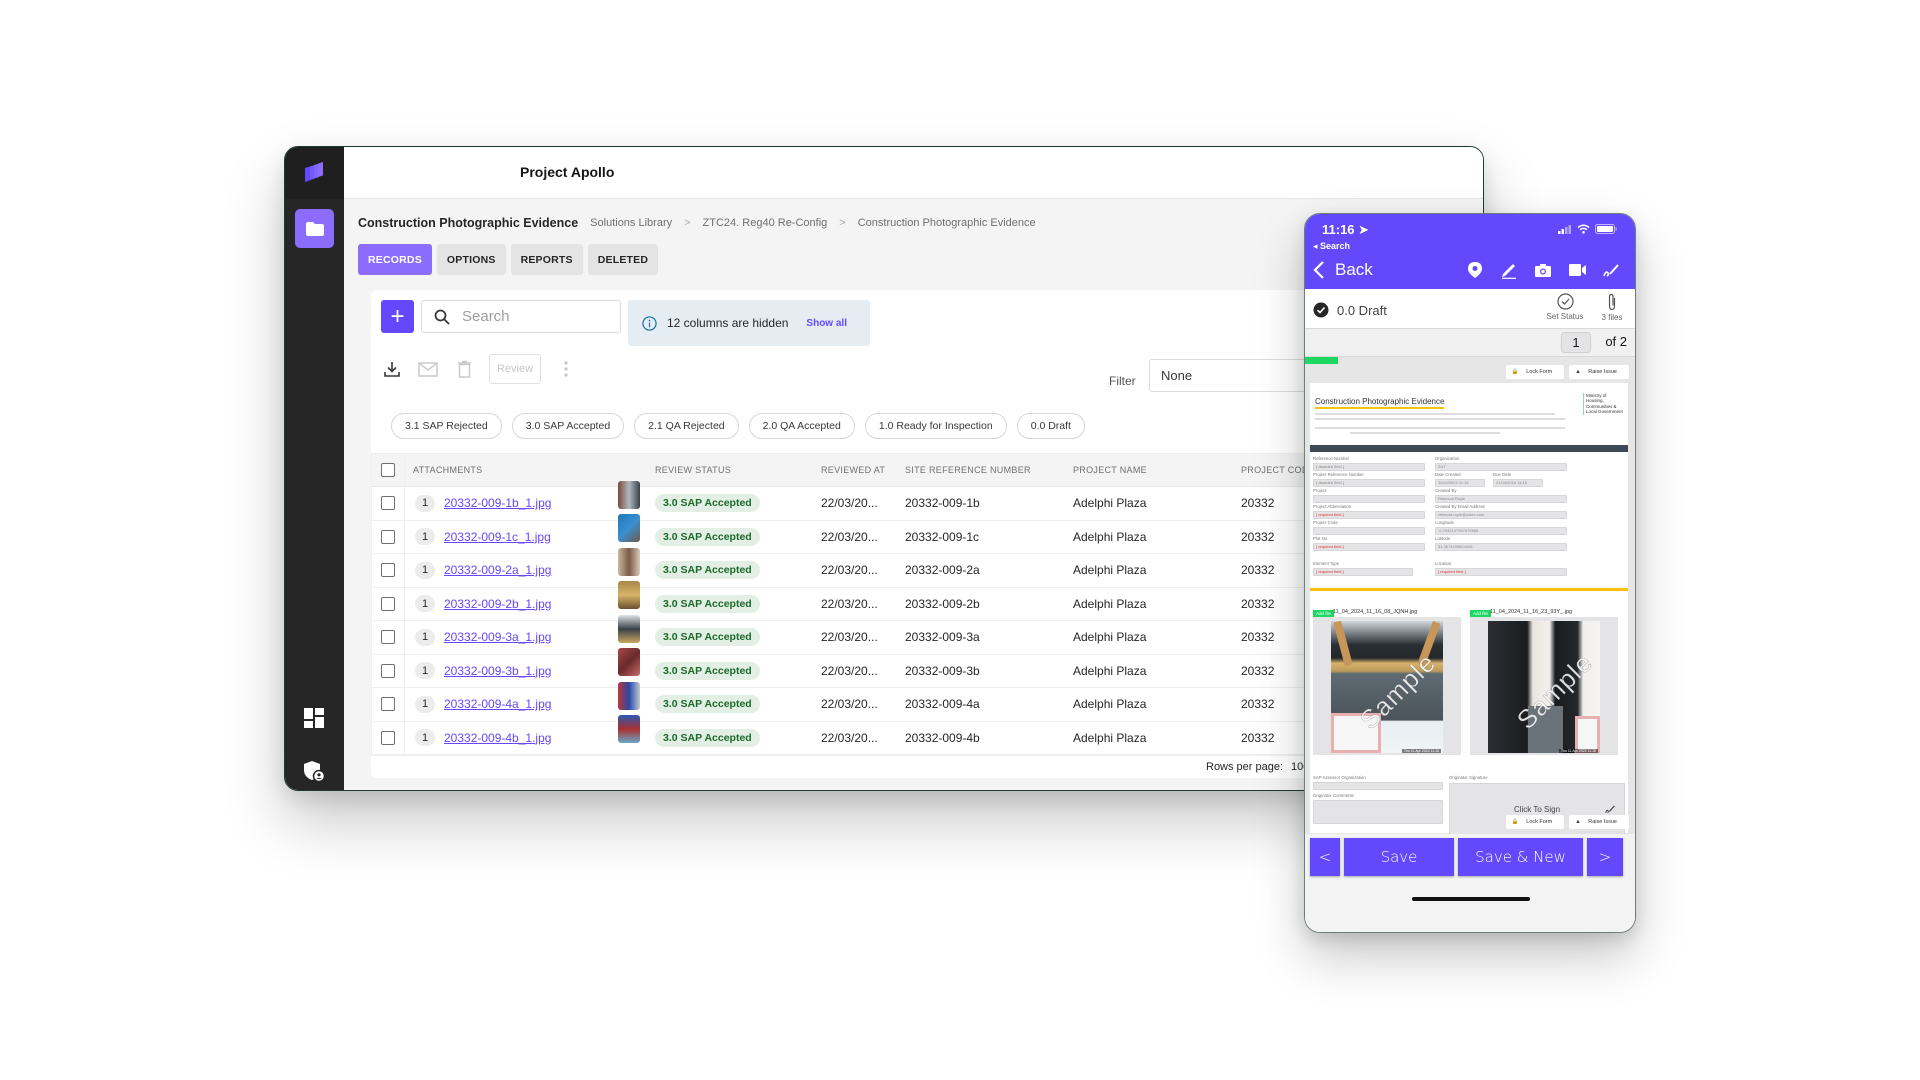 This screenshot has height=1080, width=1920. I want to click on status-chip: 3.0 SAP Accepted, so click(568, 426).